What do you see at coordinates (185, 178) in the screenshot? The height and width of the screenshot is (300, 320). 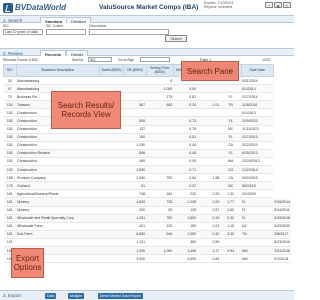 I see `table-cell: 0.54` at bounding box center [185, 178].